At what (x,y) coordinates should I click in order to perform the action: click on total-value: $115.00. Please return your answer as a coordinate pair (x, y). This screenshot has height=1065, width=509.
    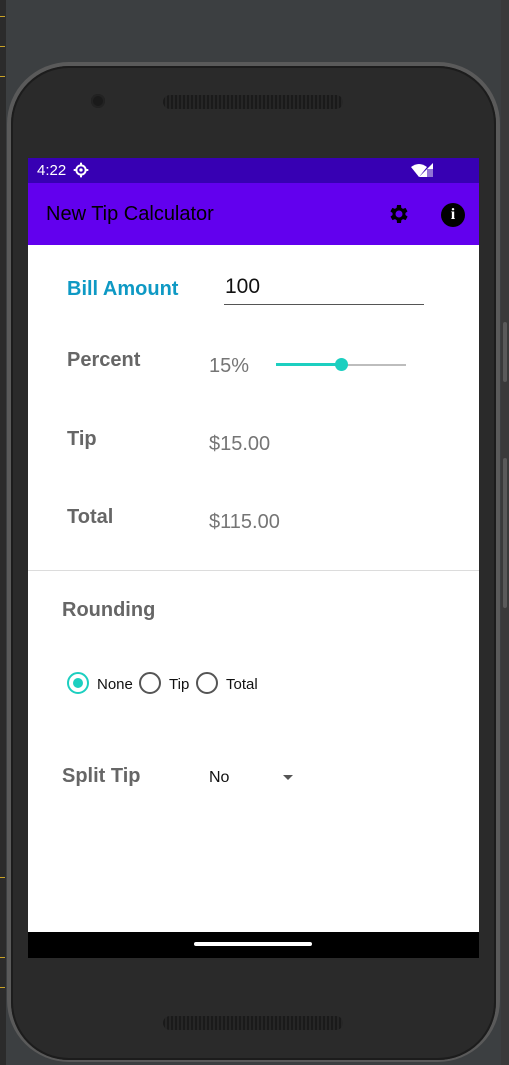
    Looking at the image, I should click on (244, 522).